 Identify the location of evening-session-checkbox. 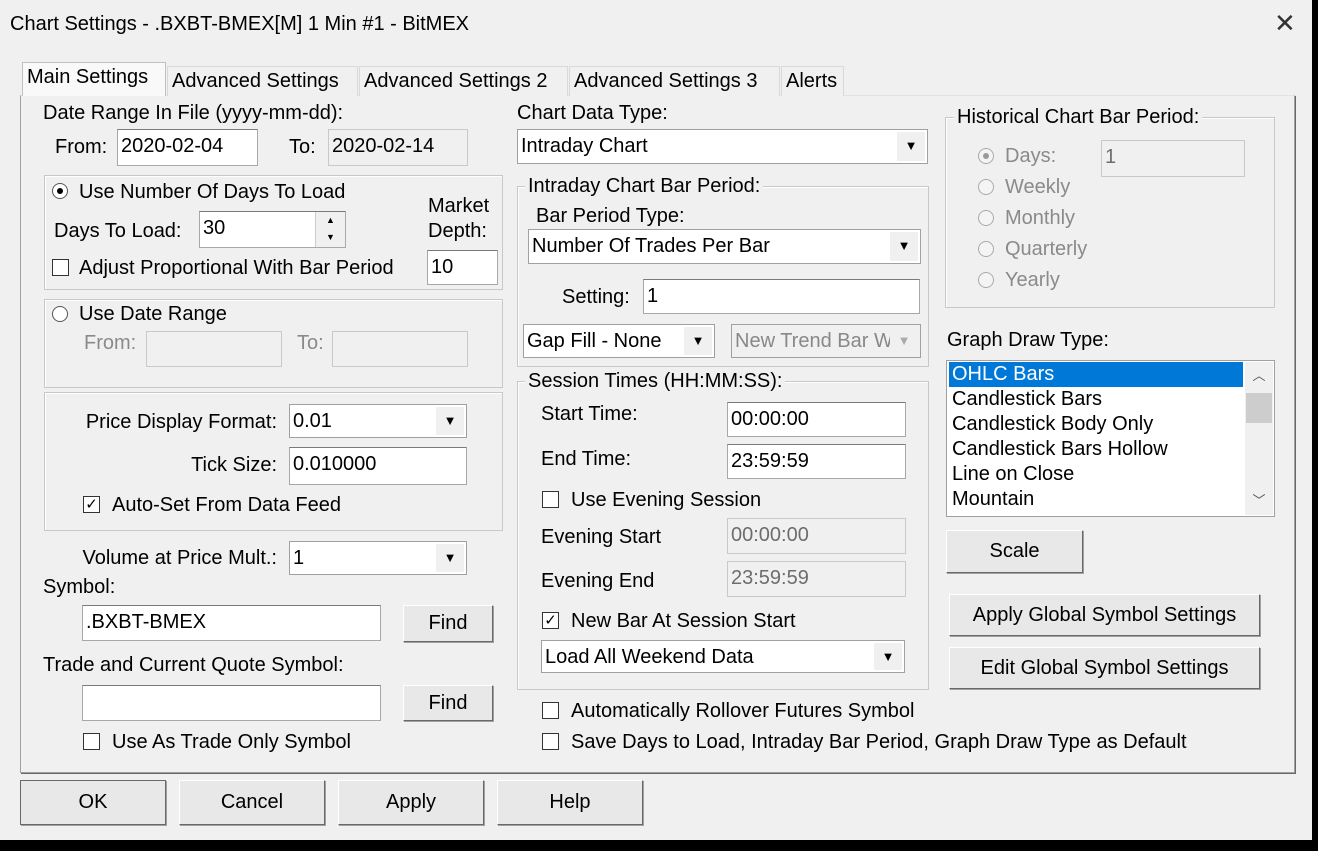
(550, 499).